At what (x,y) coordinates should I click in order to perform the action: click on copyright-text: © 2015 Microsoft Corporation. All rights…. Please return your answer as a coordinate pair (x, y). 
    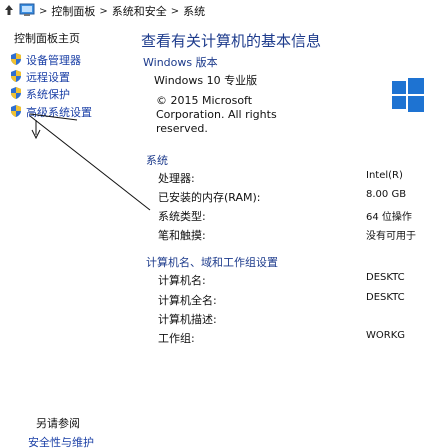
    Looking at the image, I should click on (216, 114).